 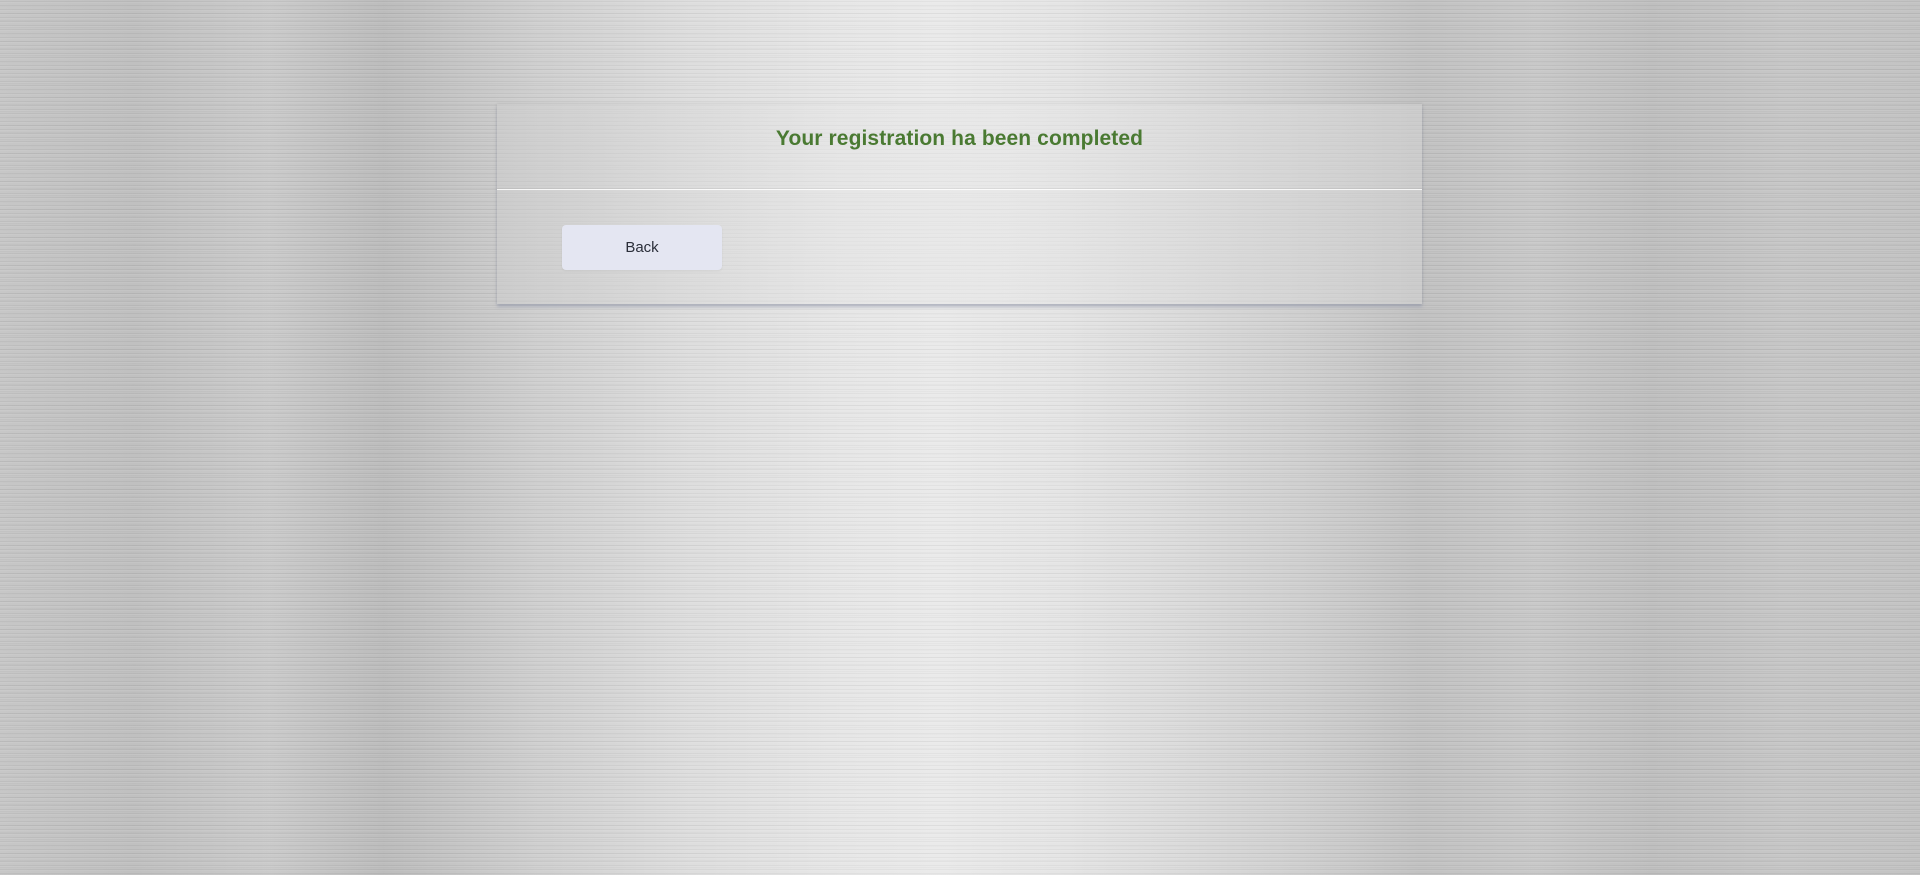 What do you see at coordinates (959, 247) in the screenshot?
I see `panel-body: Back` at bounding box center [959, 247].